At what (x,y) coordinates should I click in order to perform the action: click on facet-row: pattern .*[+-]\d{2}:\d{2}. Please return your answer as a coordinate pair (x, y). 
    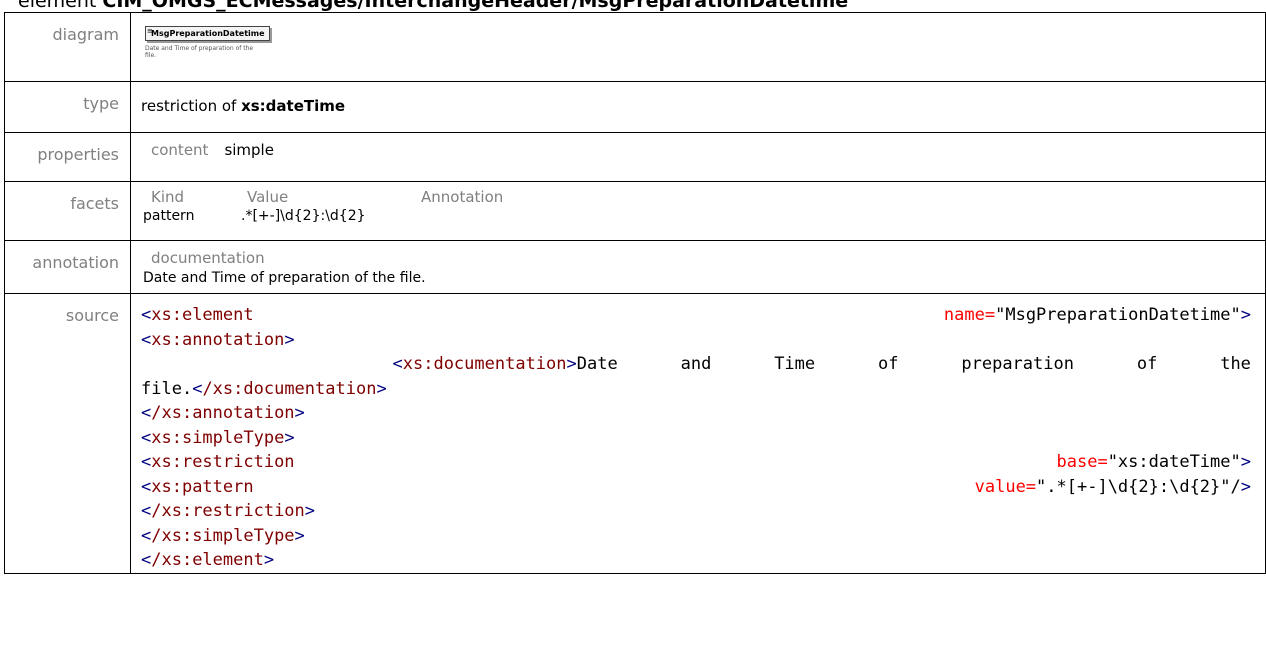
    Looking at the image, I should click on (703, 216).